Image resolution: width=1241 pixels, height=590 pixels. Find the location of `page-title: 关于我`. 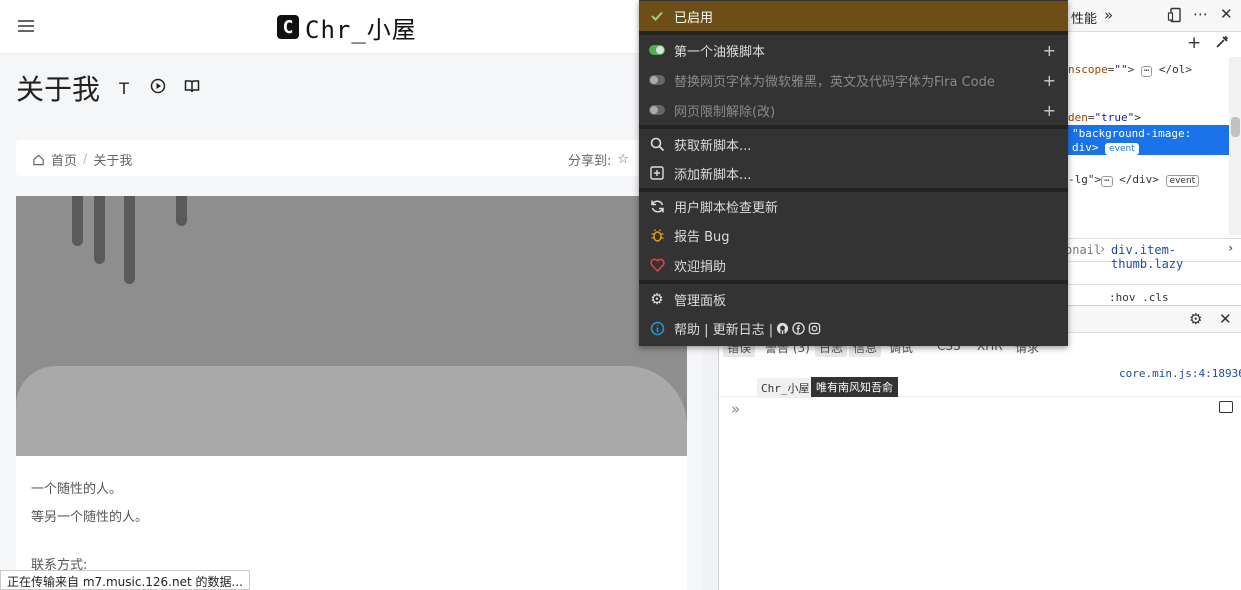

page-title: 关于我 is located at coordinates (58, 89).